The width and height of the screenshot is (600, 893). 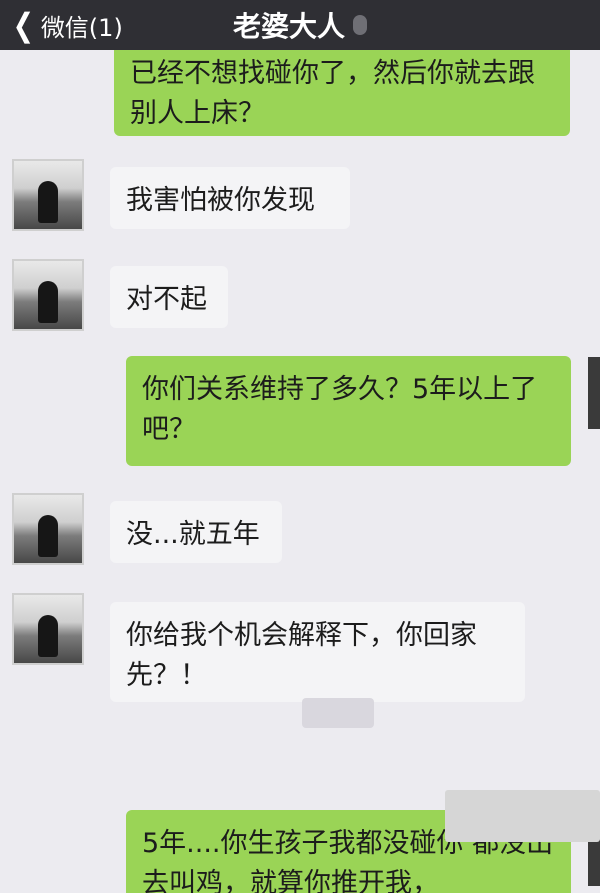 I want to click on chat-title: 老婆大人, so click(x=300, y=25).